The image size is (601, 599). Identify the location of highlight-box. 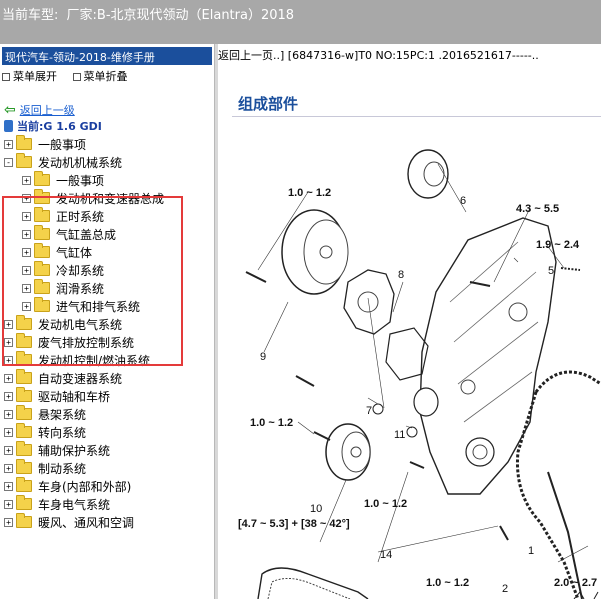
(92, 281).